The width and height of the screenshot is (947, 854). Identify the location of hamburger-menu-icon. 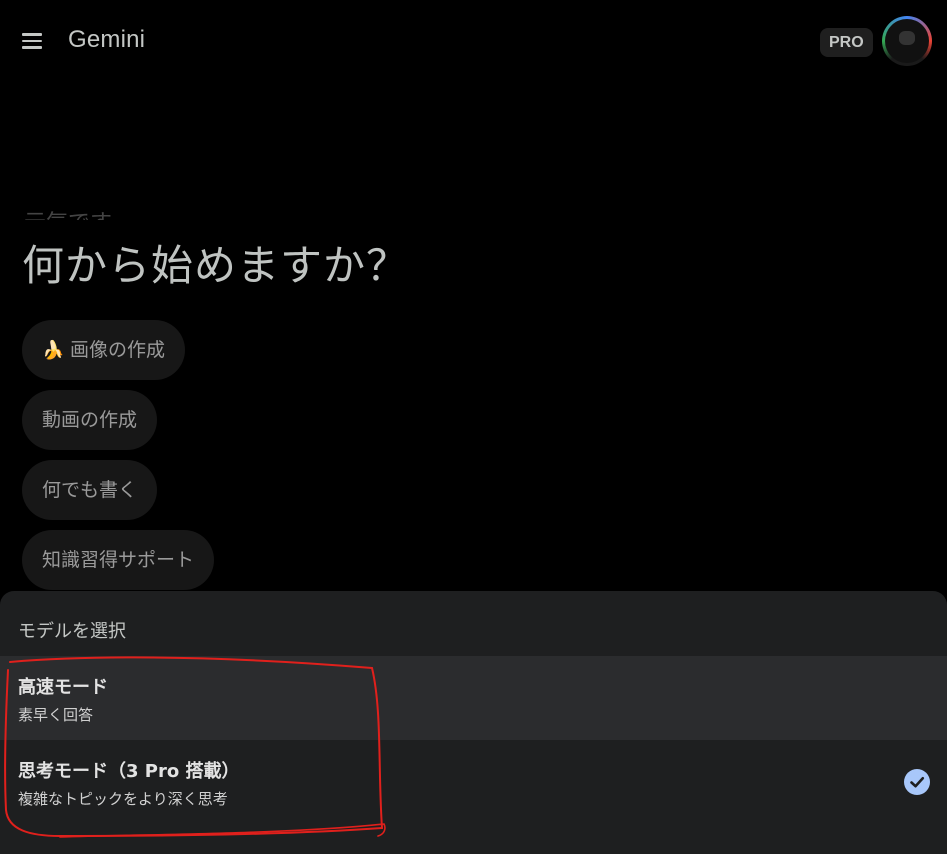
(33, 42).